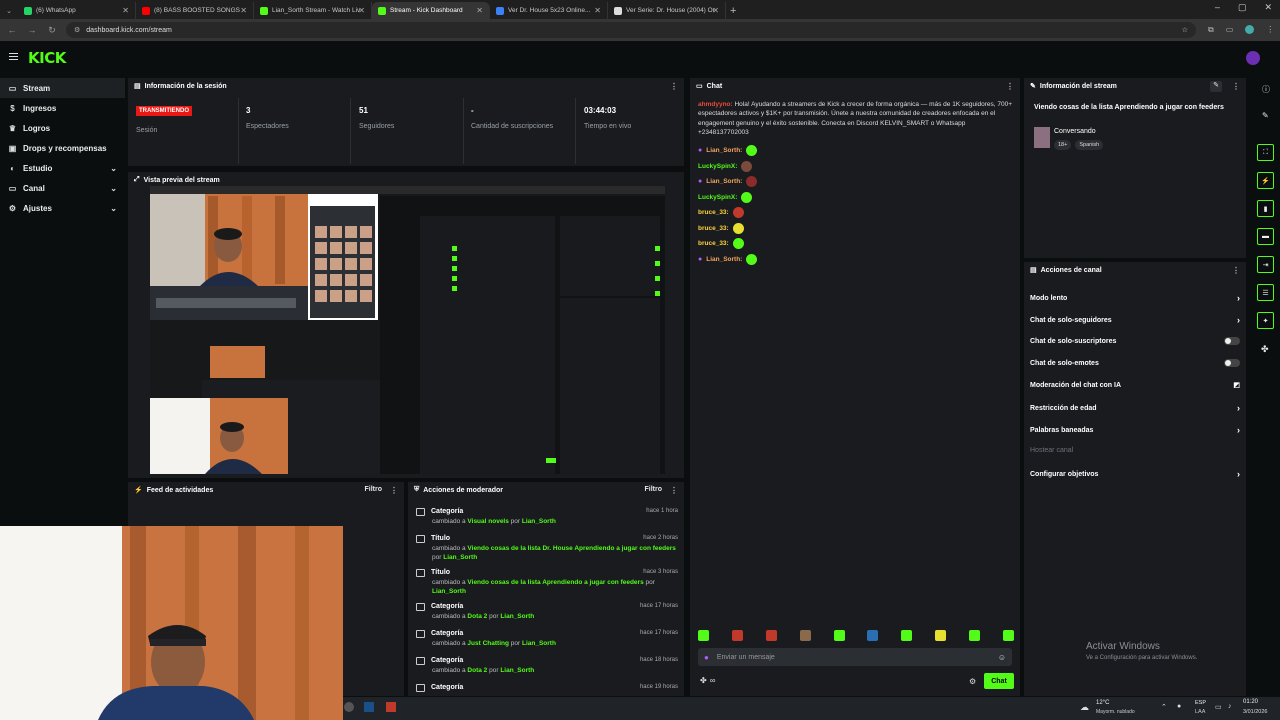 Image resolution: width=1280 pixels, height=720 pixels. What do you see at coordinates (1265, 292) in the screenshot?
I see `layers-icon: ☰` at bounding box center [1265, 292].